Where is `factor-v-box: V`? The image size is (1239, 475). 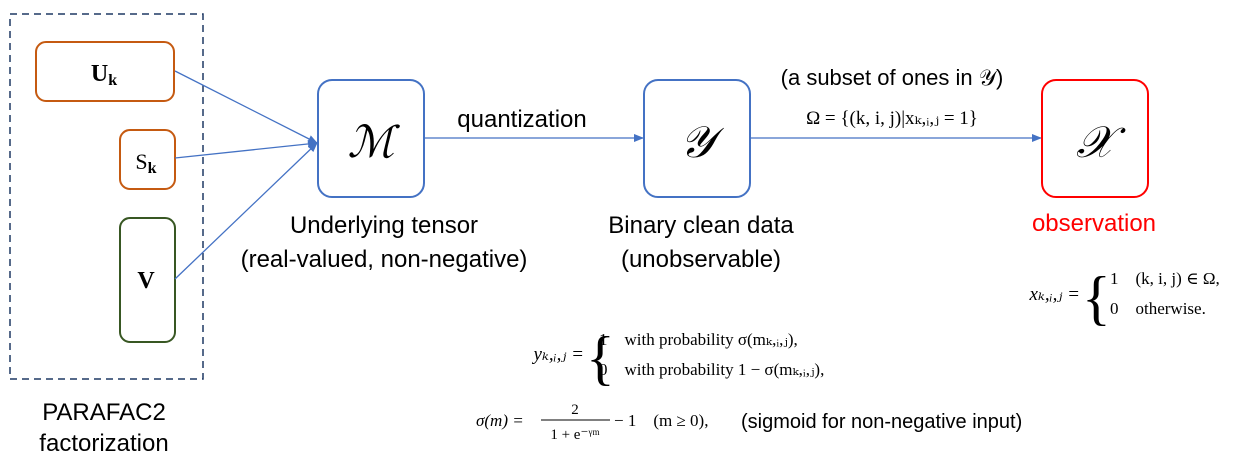
factor-v-box: V is located at coordinates (147, 280).